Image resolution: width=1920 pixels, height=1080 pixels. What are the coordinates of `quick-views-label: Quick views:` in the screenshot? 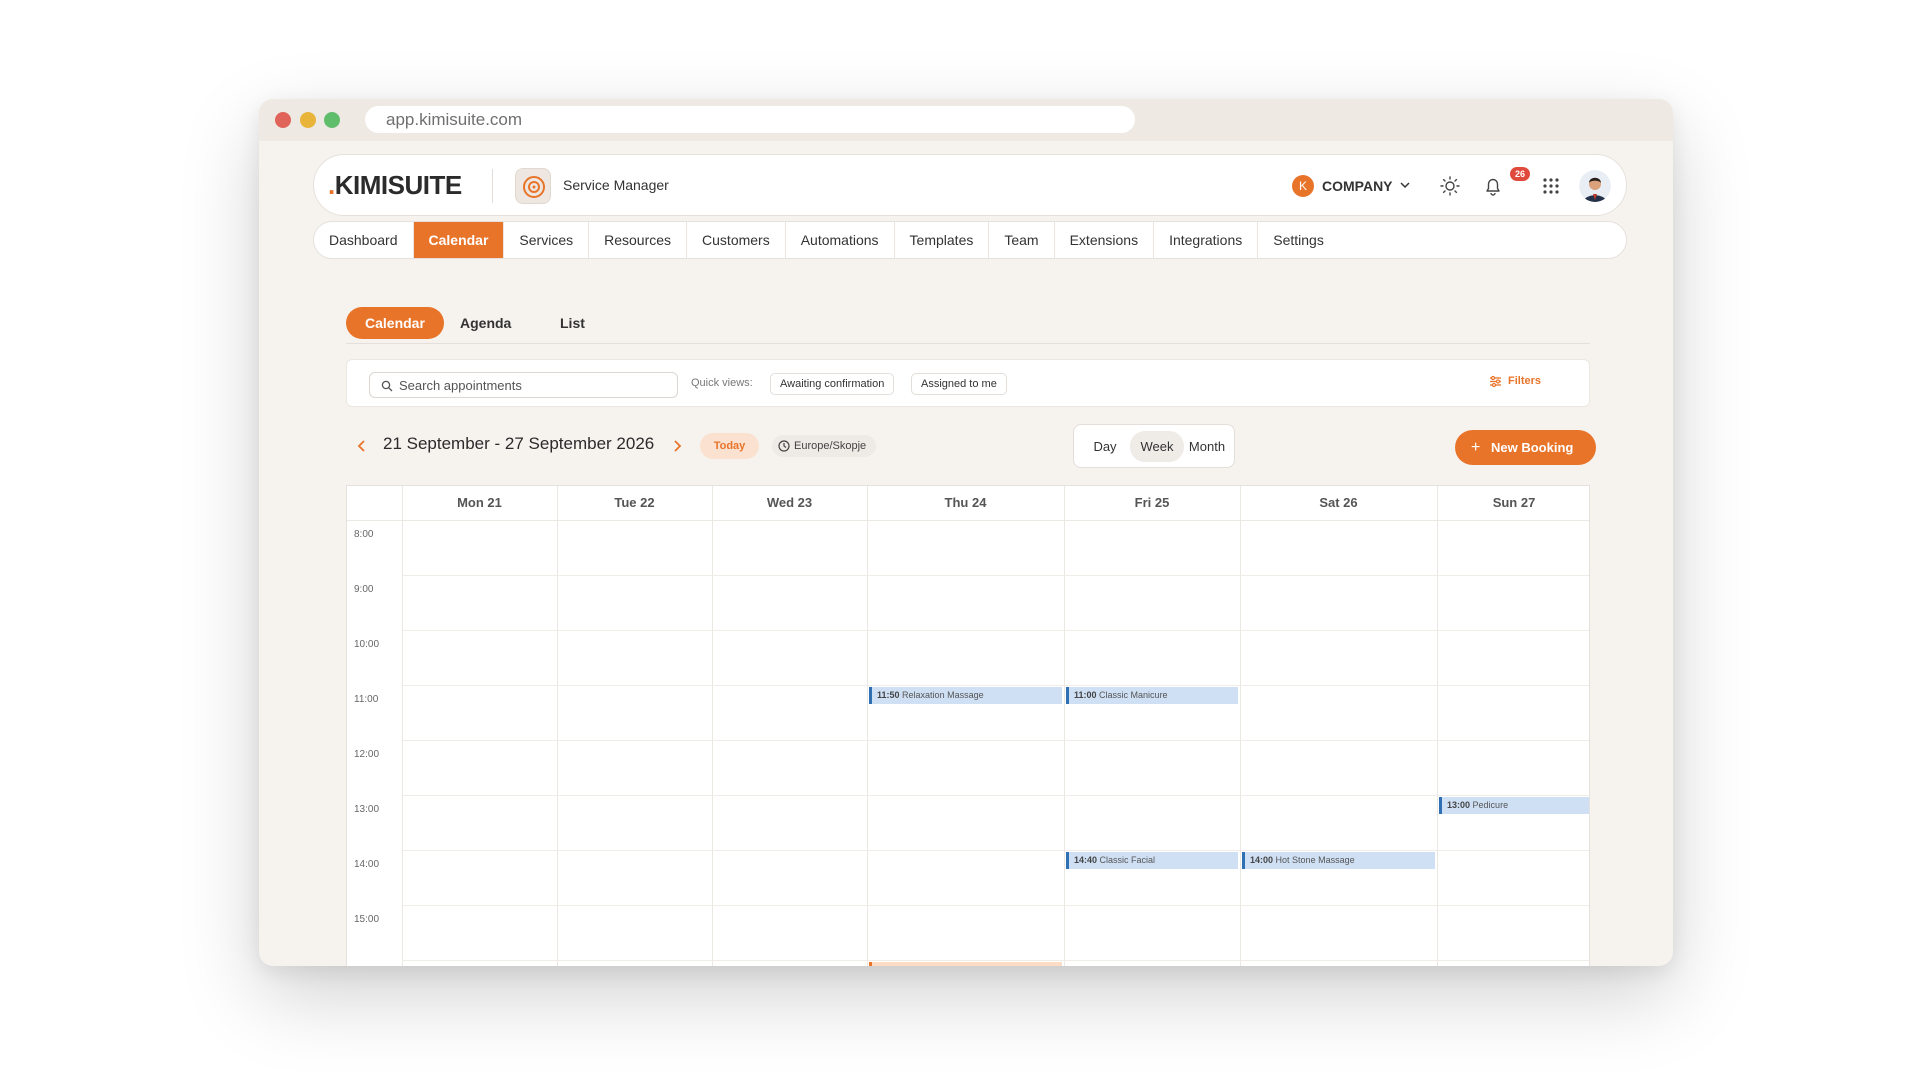 It's located at (722, 383).